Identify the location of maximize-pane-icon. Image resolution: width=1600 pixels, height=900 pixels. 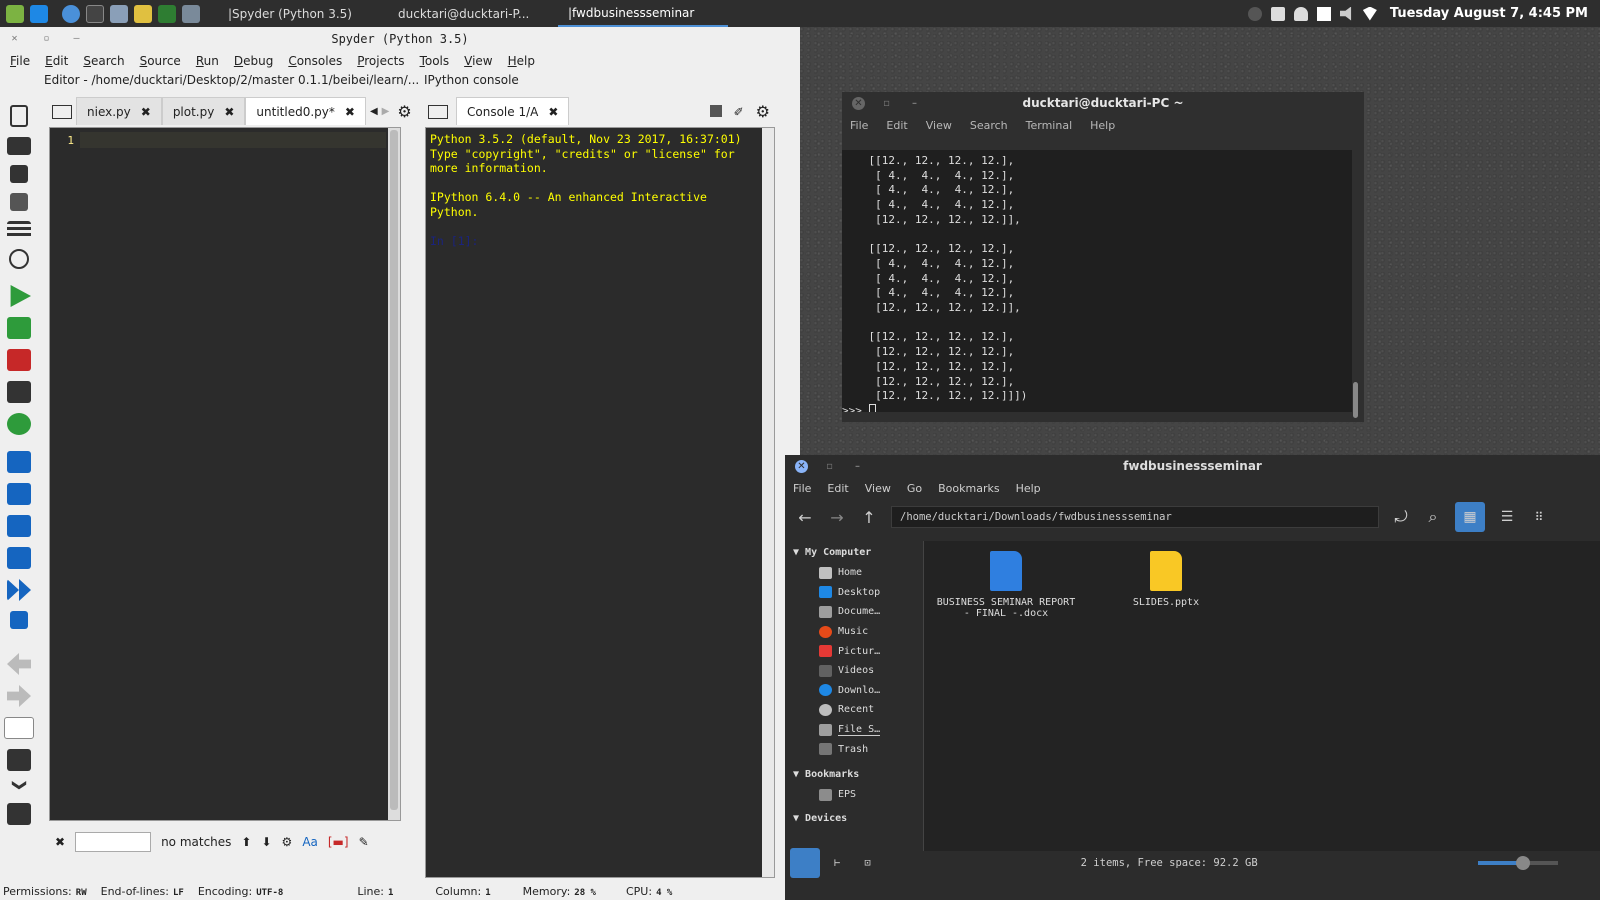
(19, 814).